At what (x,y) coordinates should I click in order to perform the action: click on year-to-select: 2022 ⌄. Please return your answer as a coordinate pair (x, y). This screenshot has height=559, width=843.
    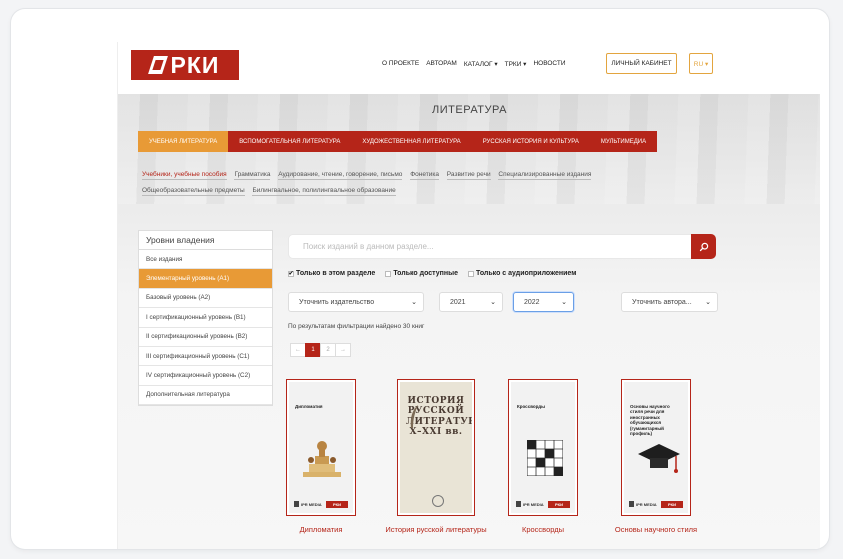
    Looking at the image, I should click on (543, 302).